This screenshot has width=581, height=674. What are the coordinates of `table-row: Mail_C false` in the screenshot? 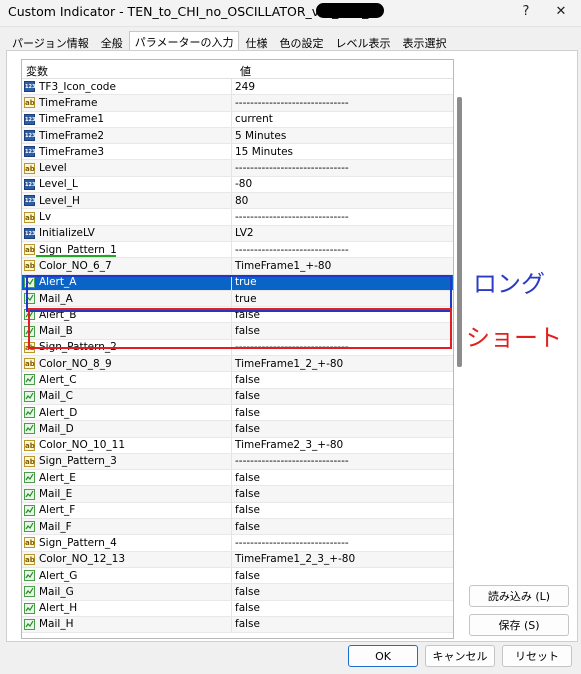 It's located at (237, 396).